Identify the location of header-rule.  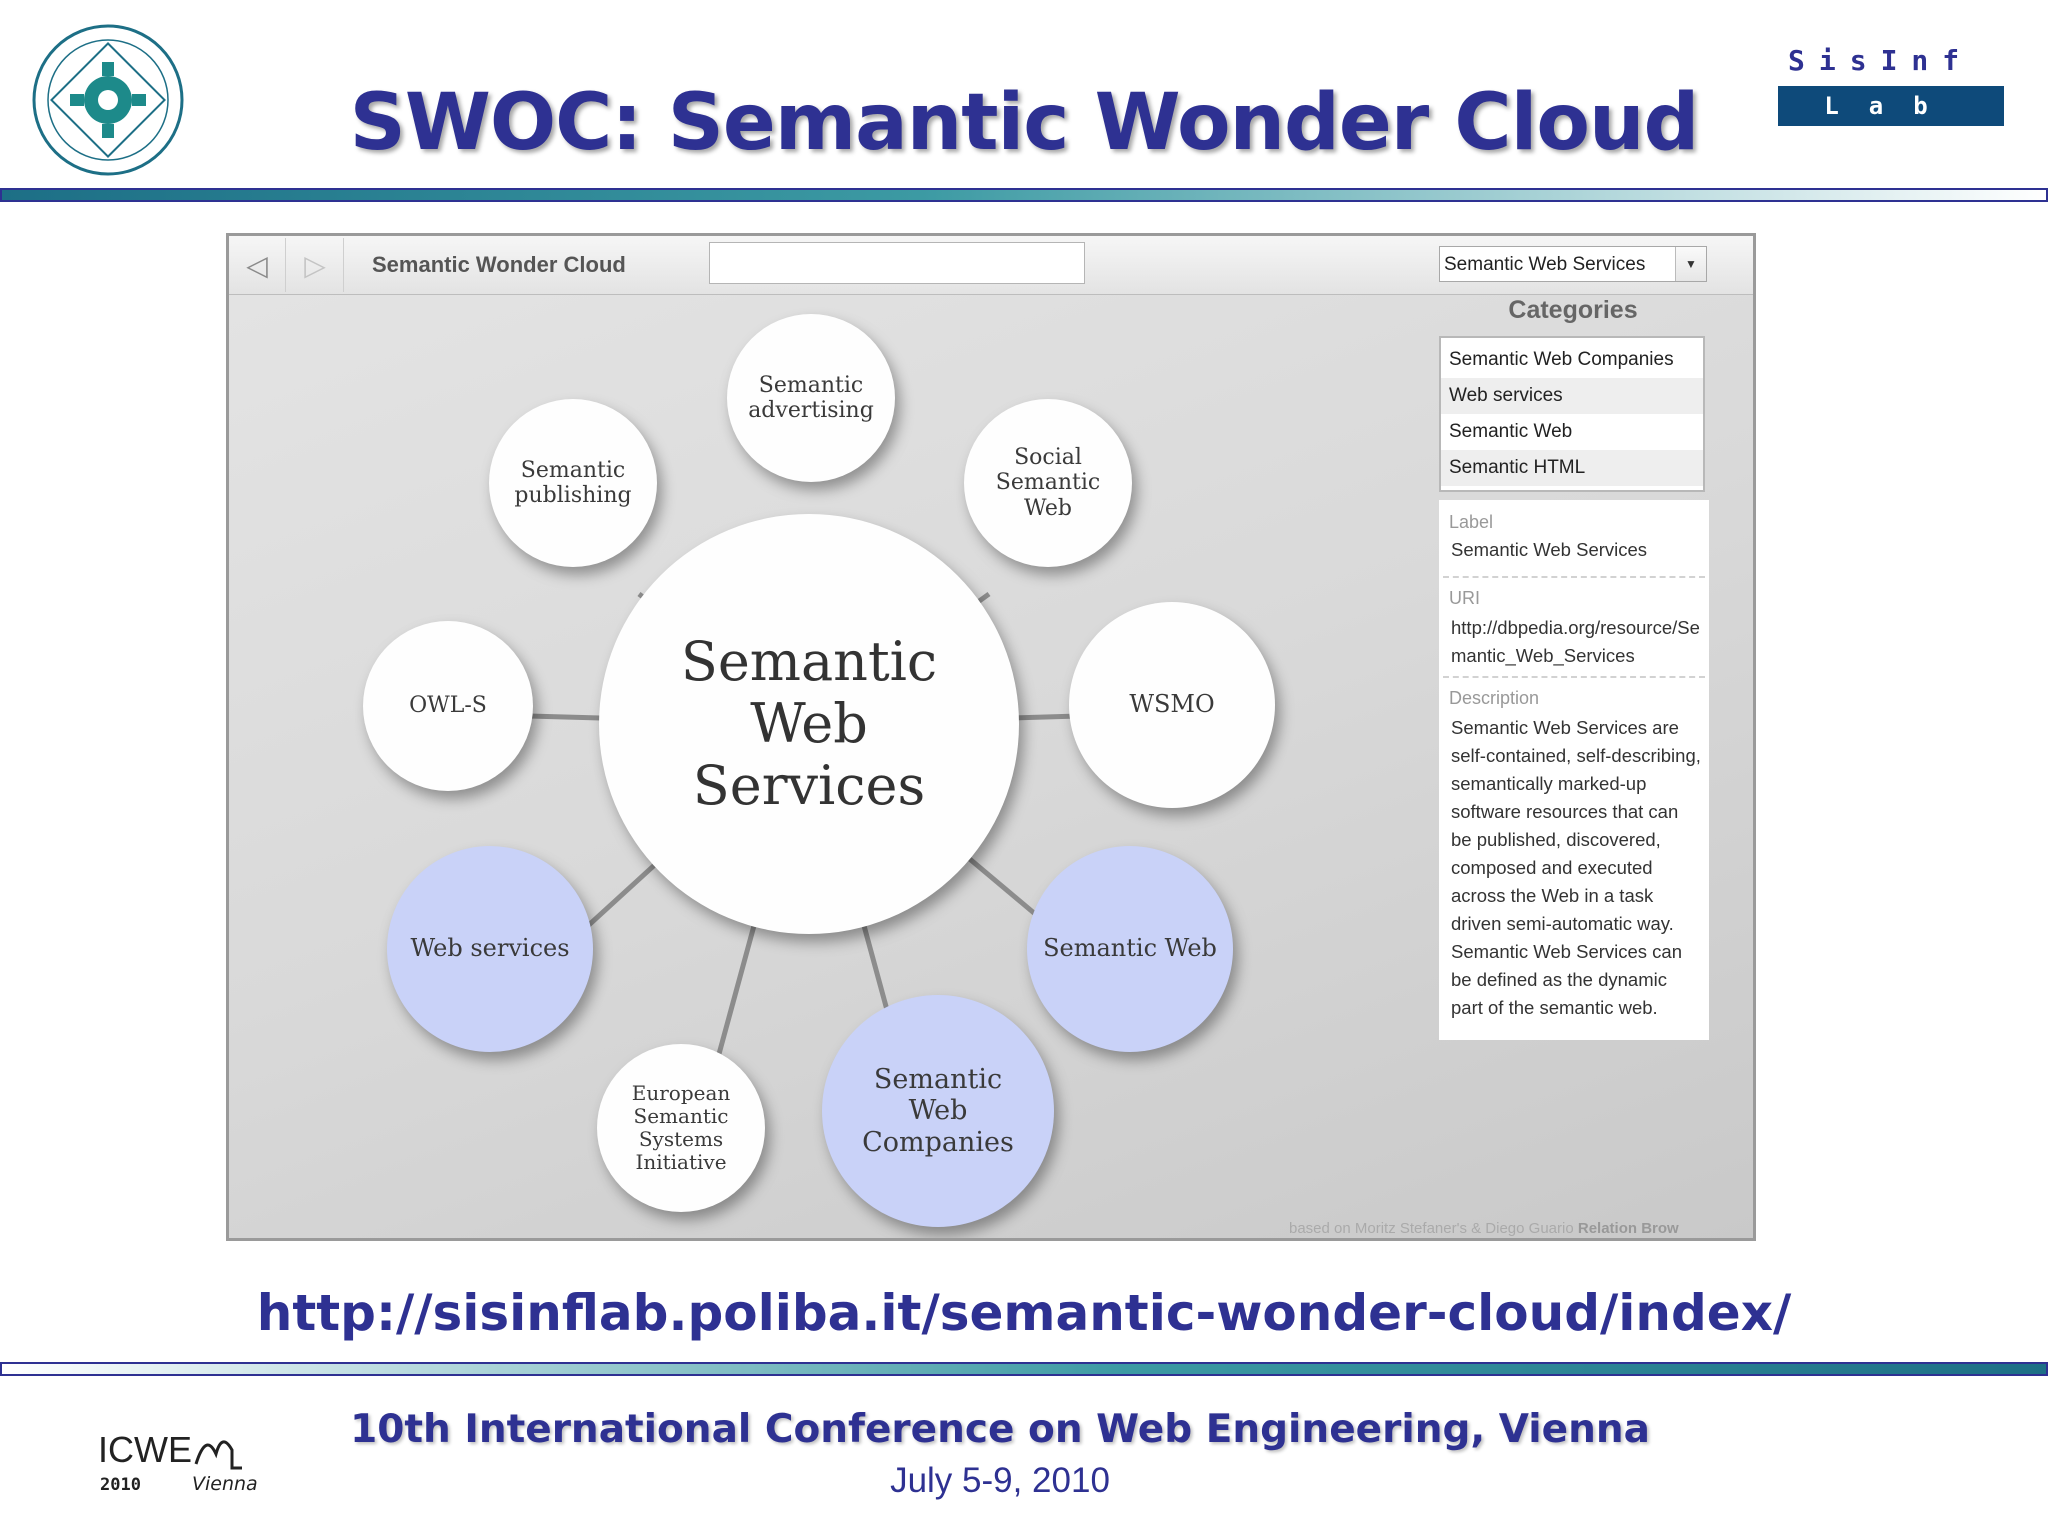
(1024, 195).